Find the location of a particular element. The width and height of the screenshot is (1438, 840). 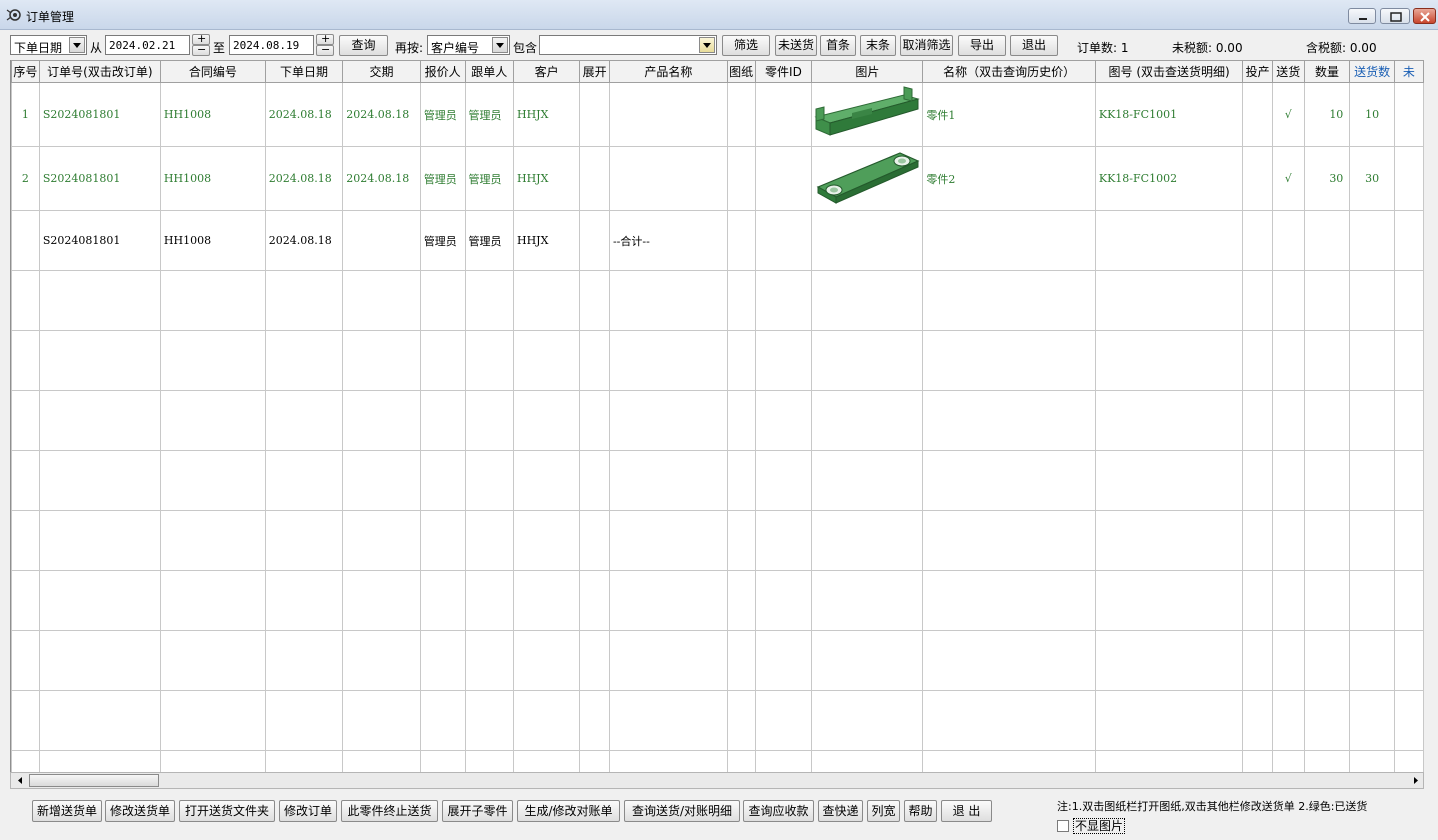

hide-pictures-checkbox: 不显图片 is located at coordinates (1091, 825).